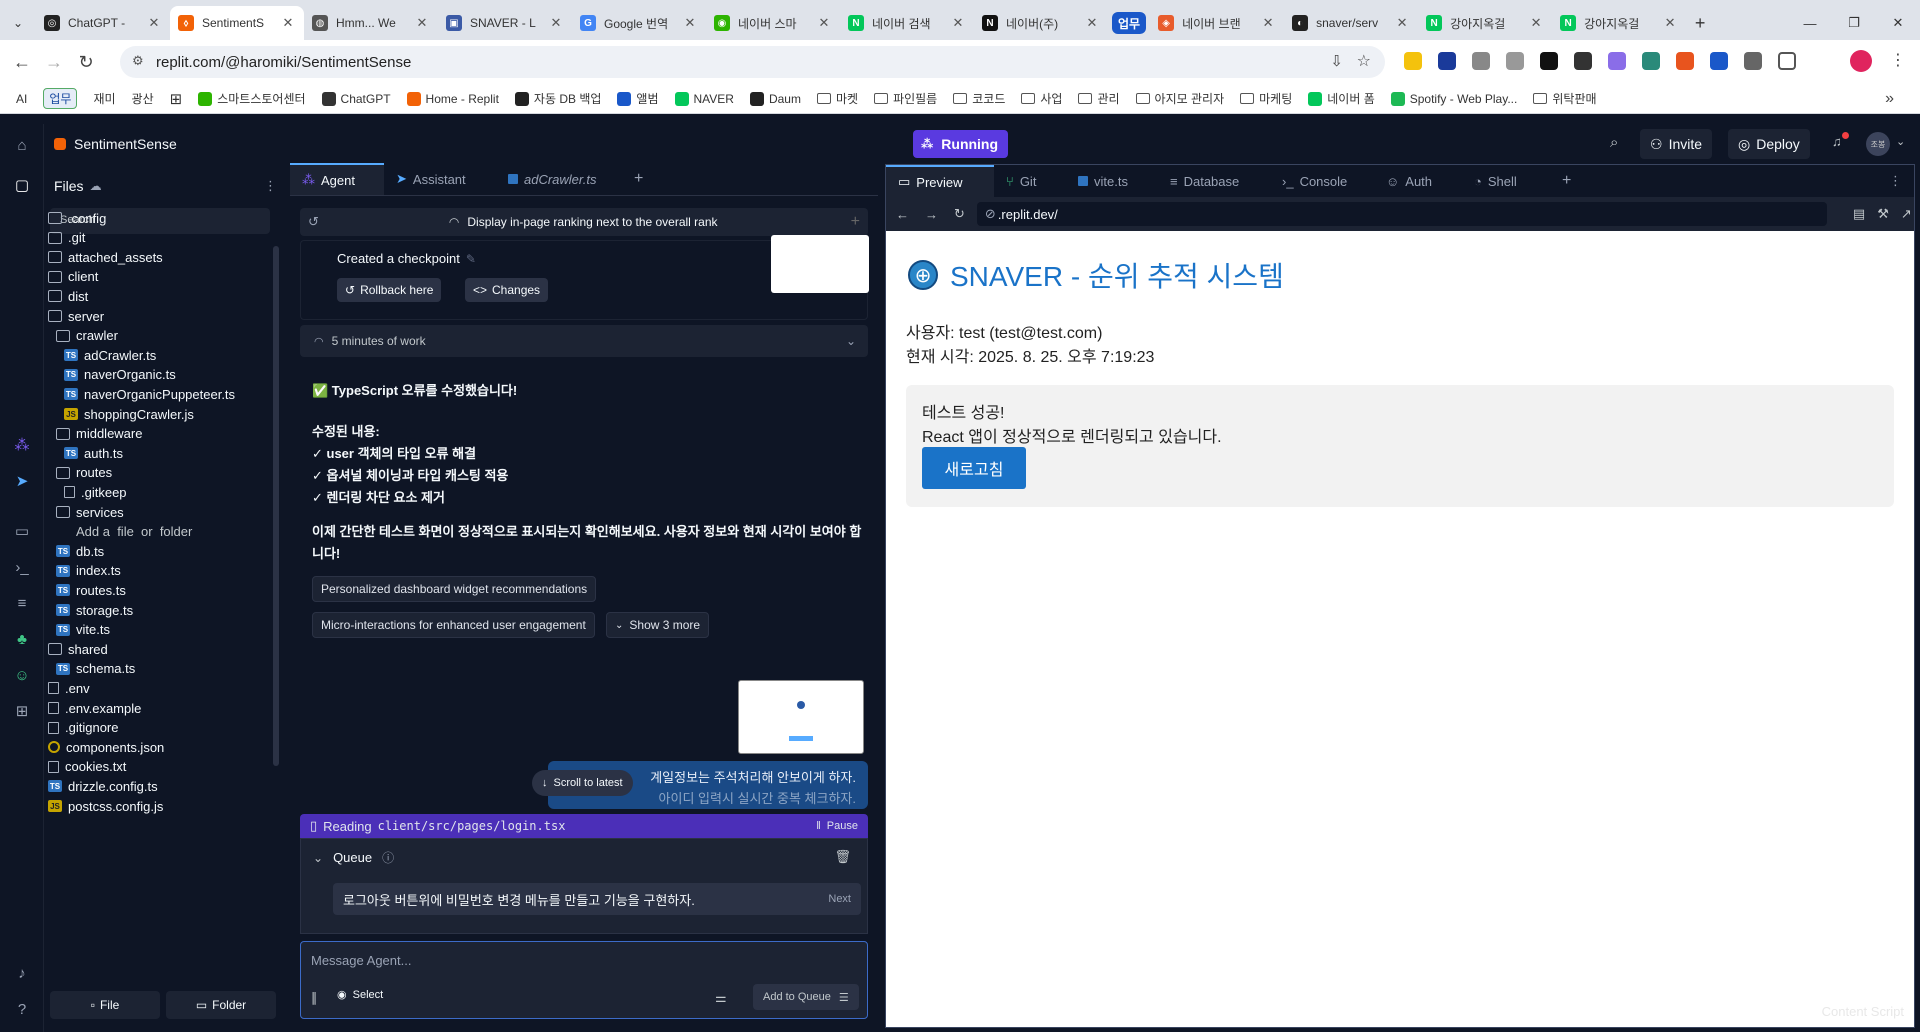  I want to click on bookmark-item: 코코드, so click(979, 98).